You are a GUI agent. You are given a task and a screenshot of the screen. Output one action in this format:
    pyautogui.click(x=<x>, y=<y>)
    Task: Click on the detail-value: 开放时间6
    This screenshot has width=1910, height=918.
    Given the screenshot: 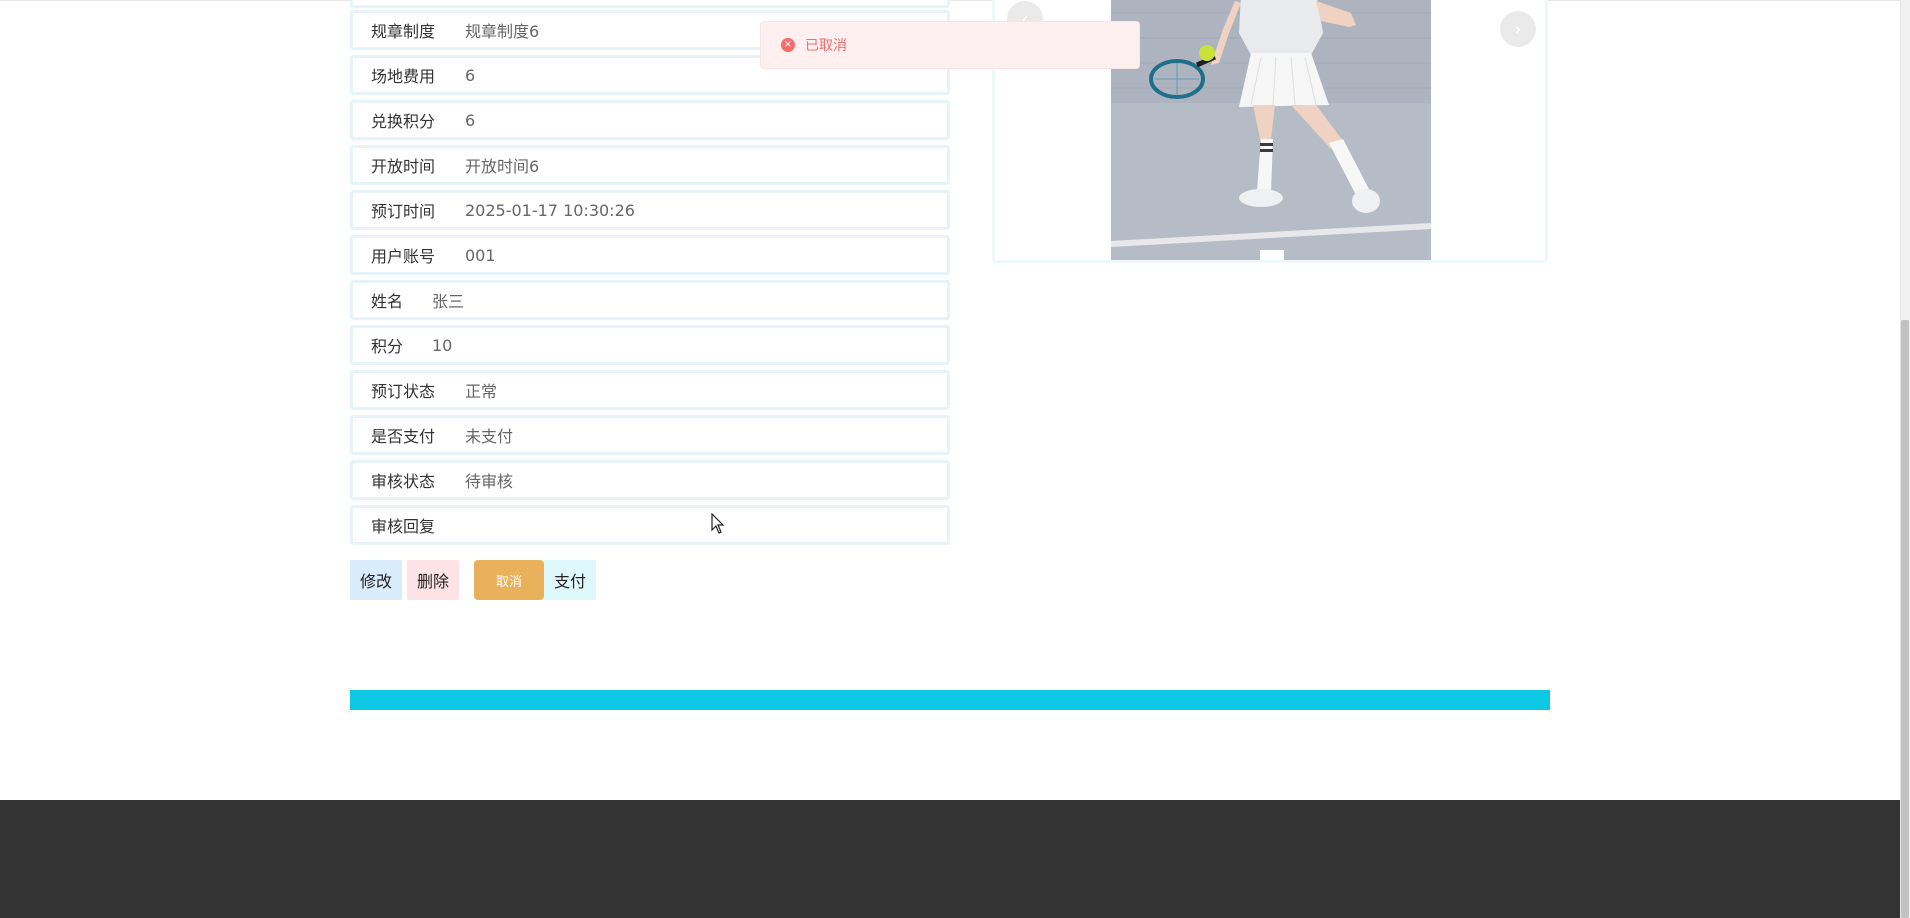 What is the action you would take?
    pyautogui.click(x=502, y=166)
    